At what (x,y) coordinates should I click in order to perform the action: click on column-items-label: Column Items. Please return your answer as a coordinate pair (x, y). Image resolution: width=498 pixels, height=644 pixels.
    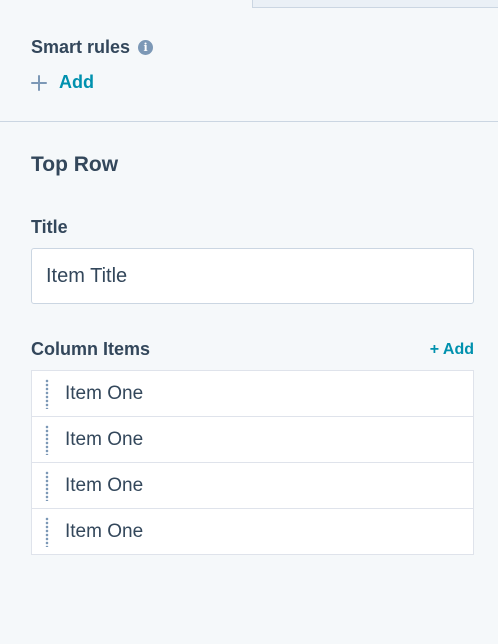
    Looking at the image, I should click on (91, 349).